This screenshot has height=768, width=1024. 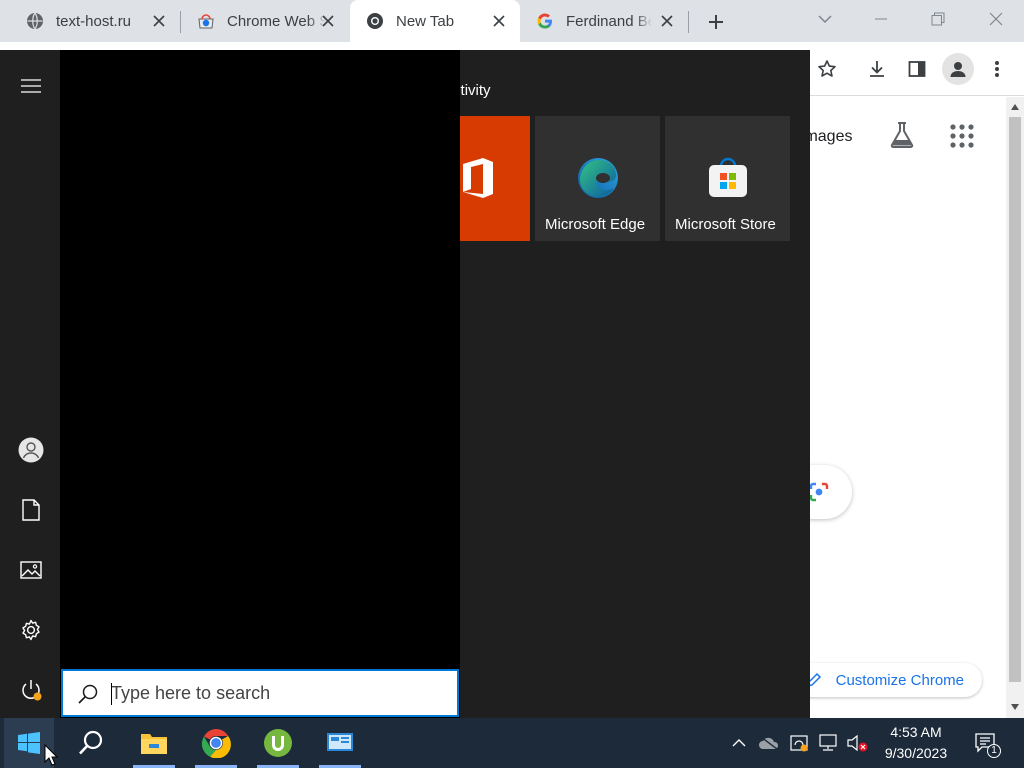 I want to click on customize-chrome-button: Customize Chrome, so click(x=886, y=680).